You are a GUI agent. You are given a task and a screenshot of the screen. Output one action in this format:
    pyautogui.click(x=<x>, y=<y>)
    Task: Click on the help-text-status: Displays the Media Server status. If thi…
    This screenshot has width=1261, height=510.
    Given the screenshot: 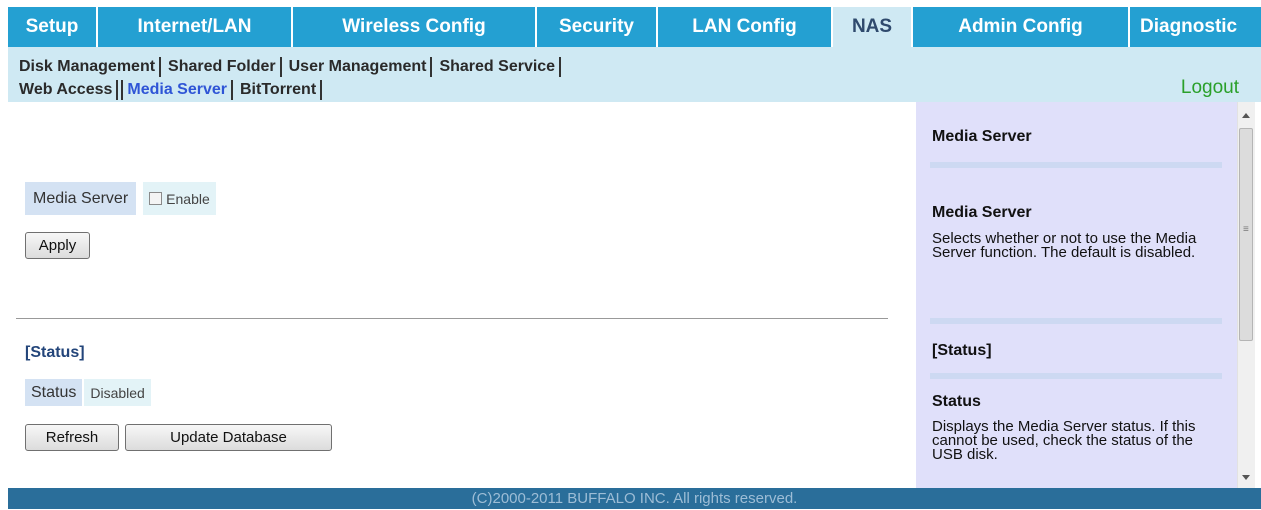 What is the action you would take?
    pyautogui.click(x=1064, y=440)
    